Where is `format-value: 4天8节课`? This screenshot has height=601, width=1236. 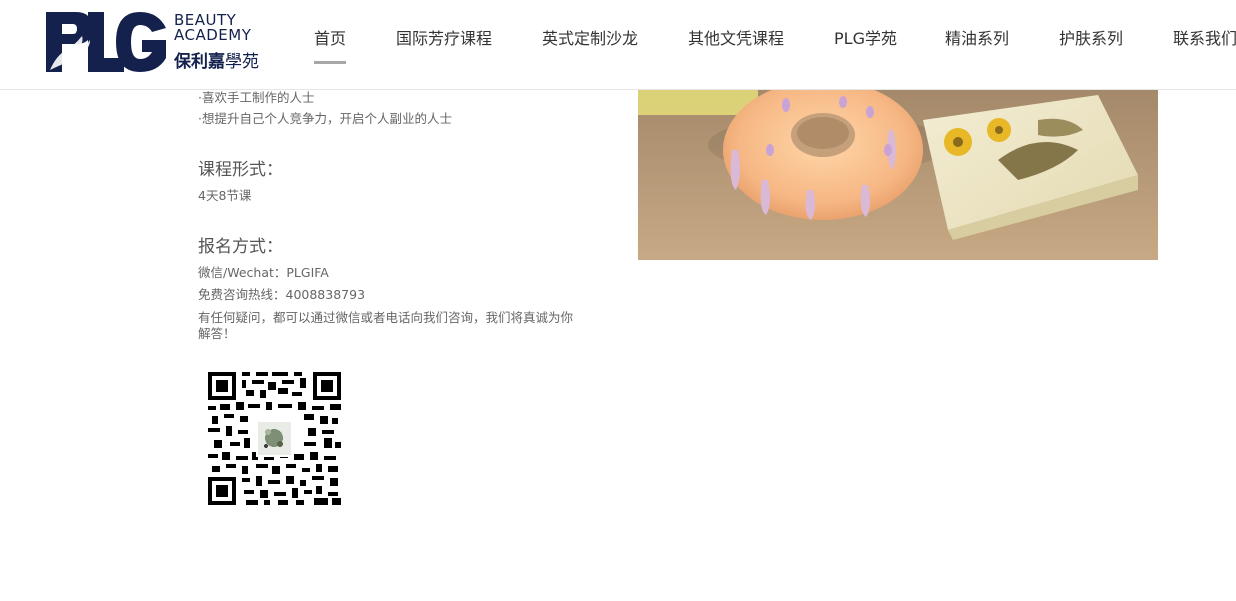 format-value: 4天8节课 is located at coordinates (225, 195).